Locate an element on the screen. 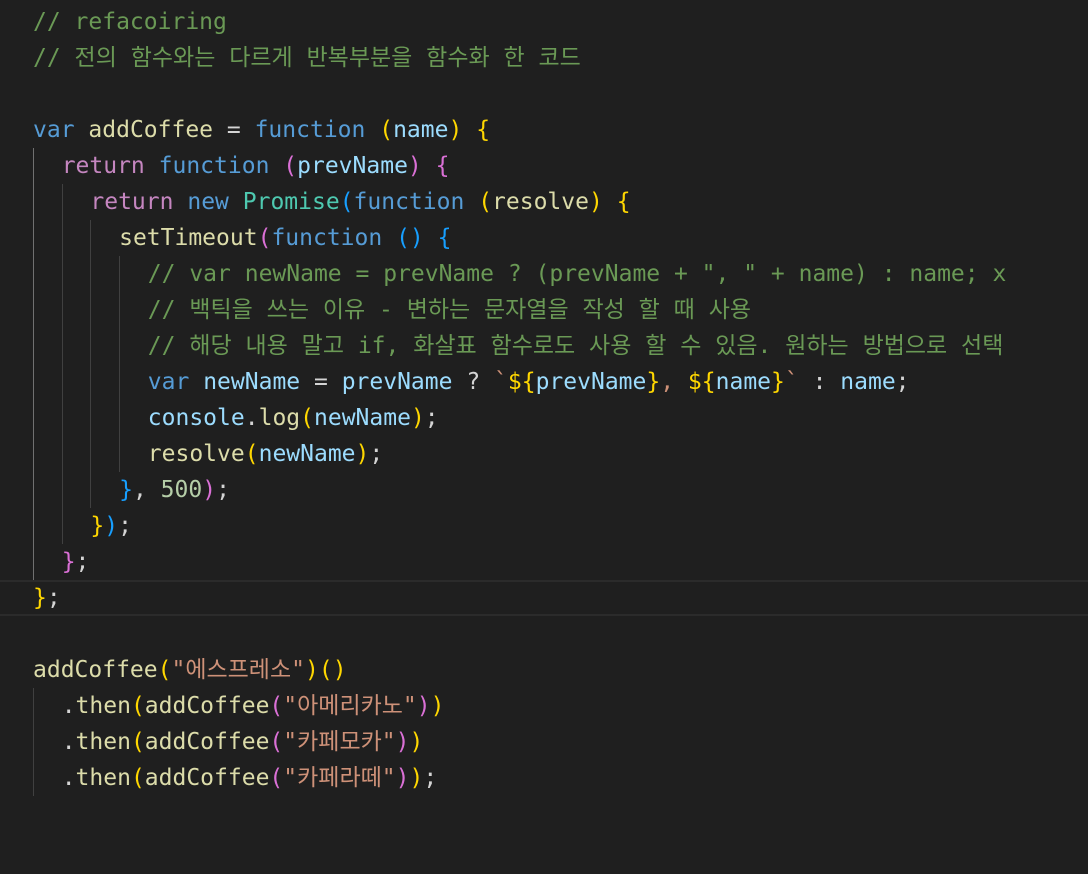 The height and width of the screenshot is (874, 1088). code-line: }); is located at coordinates (544, 526).